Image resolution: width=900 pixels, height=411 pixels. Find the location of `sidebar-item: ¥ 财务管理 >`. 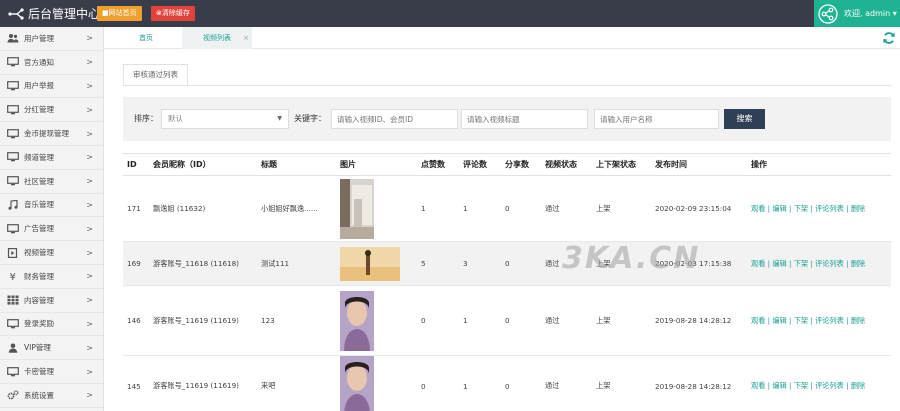

sidebar-item: ¥ 财务管理 > is located at coordinates (51, 277).